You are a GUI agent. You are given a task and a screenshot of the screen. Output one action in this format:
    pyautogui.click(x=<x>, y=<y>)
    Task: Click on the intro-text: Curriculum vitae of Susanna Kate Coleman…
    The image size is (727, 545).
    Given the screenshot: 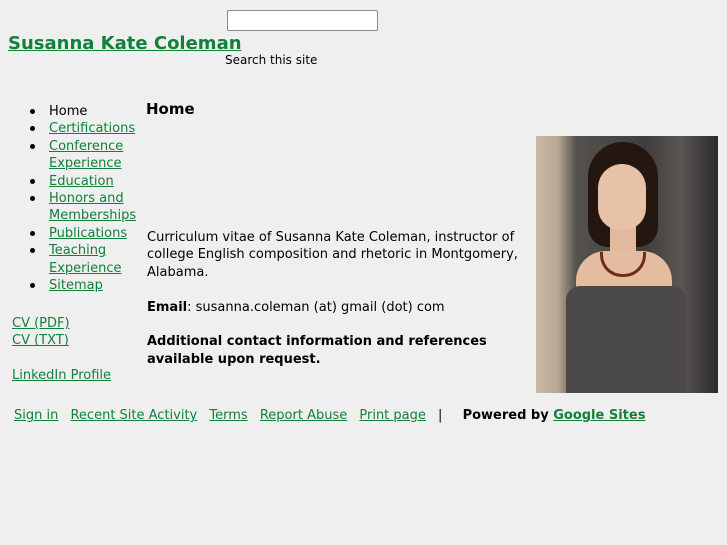 What is the action you would take?
    pyautogui.click(x=332, y=255)
    